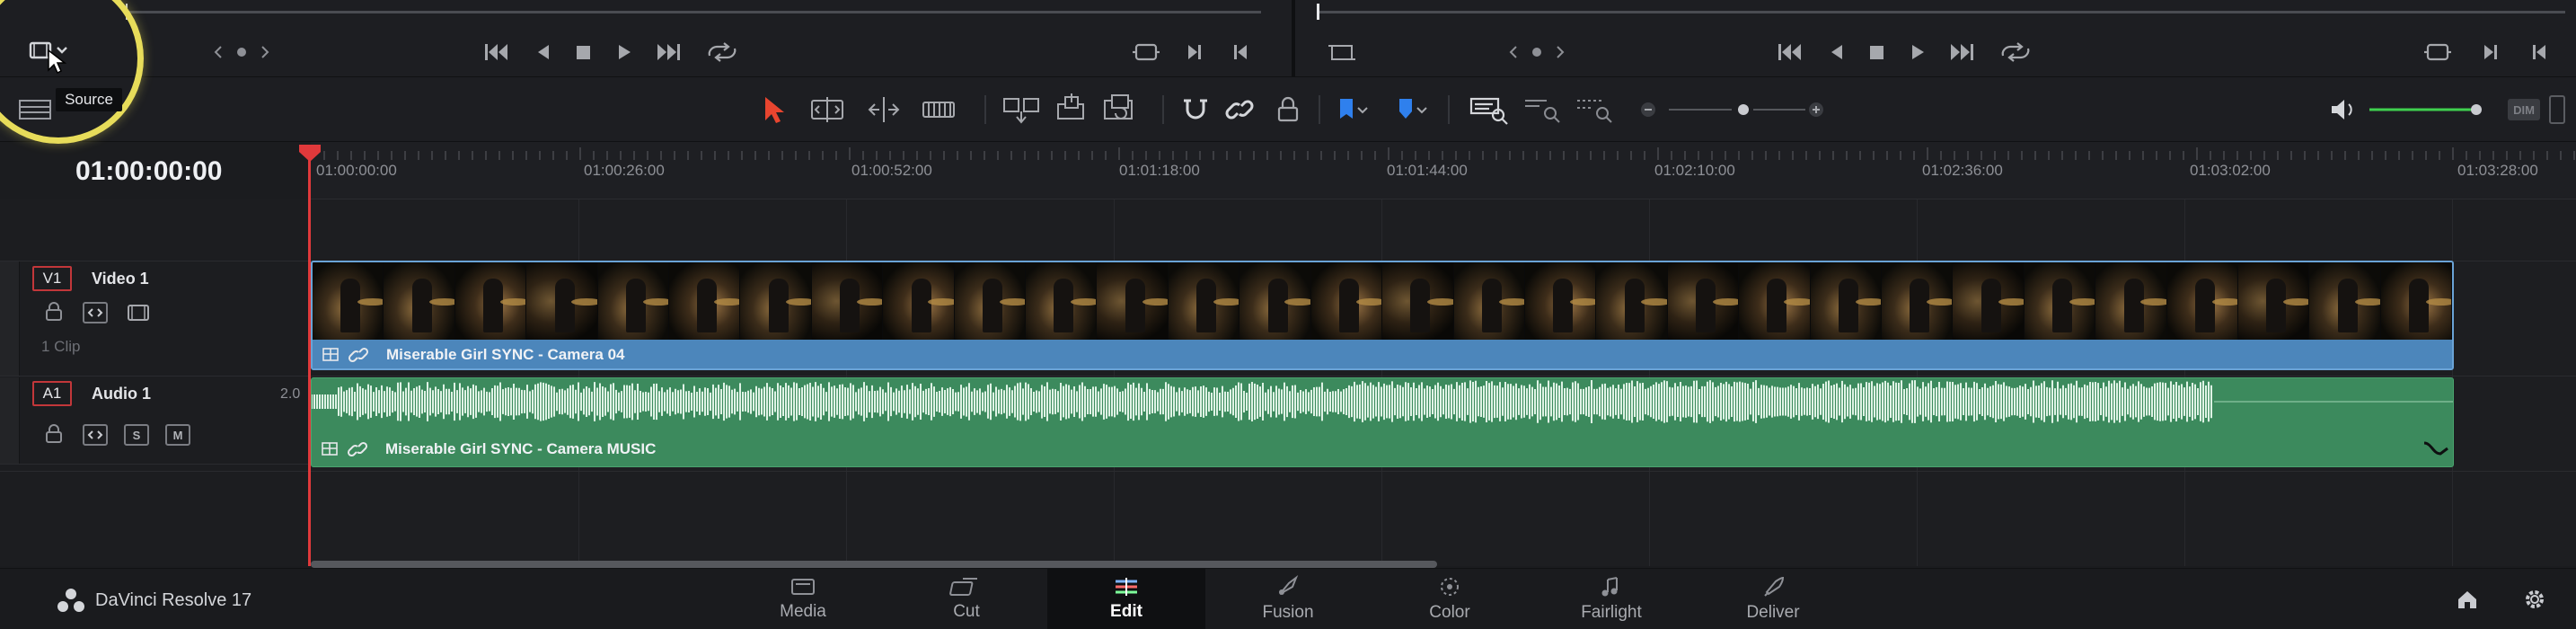 Image resolution: width=2576 pixels, height=629 pixels. I want to click on snapping-icon, so click(1195, 109).